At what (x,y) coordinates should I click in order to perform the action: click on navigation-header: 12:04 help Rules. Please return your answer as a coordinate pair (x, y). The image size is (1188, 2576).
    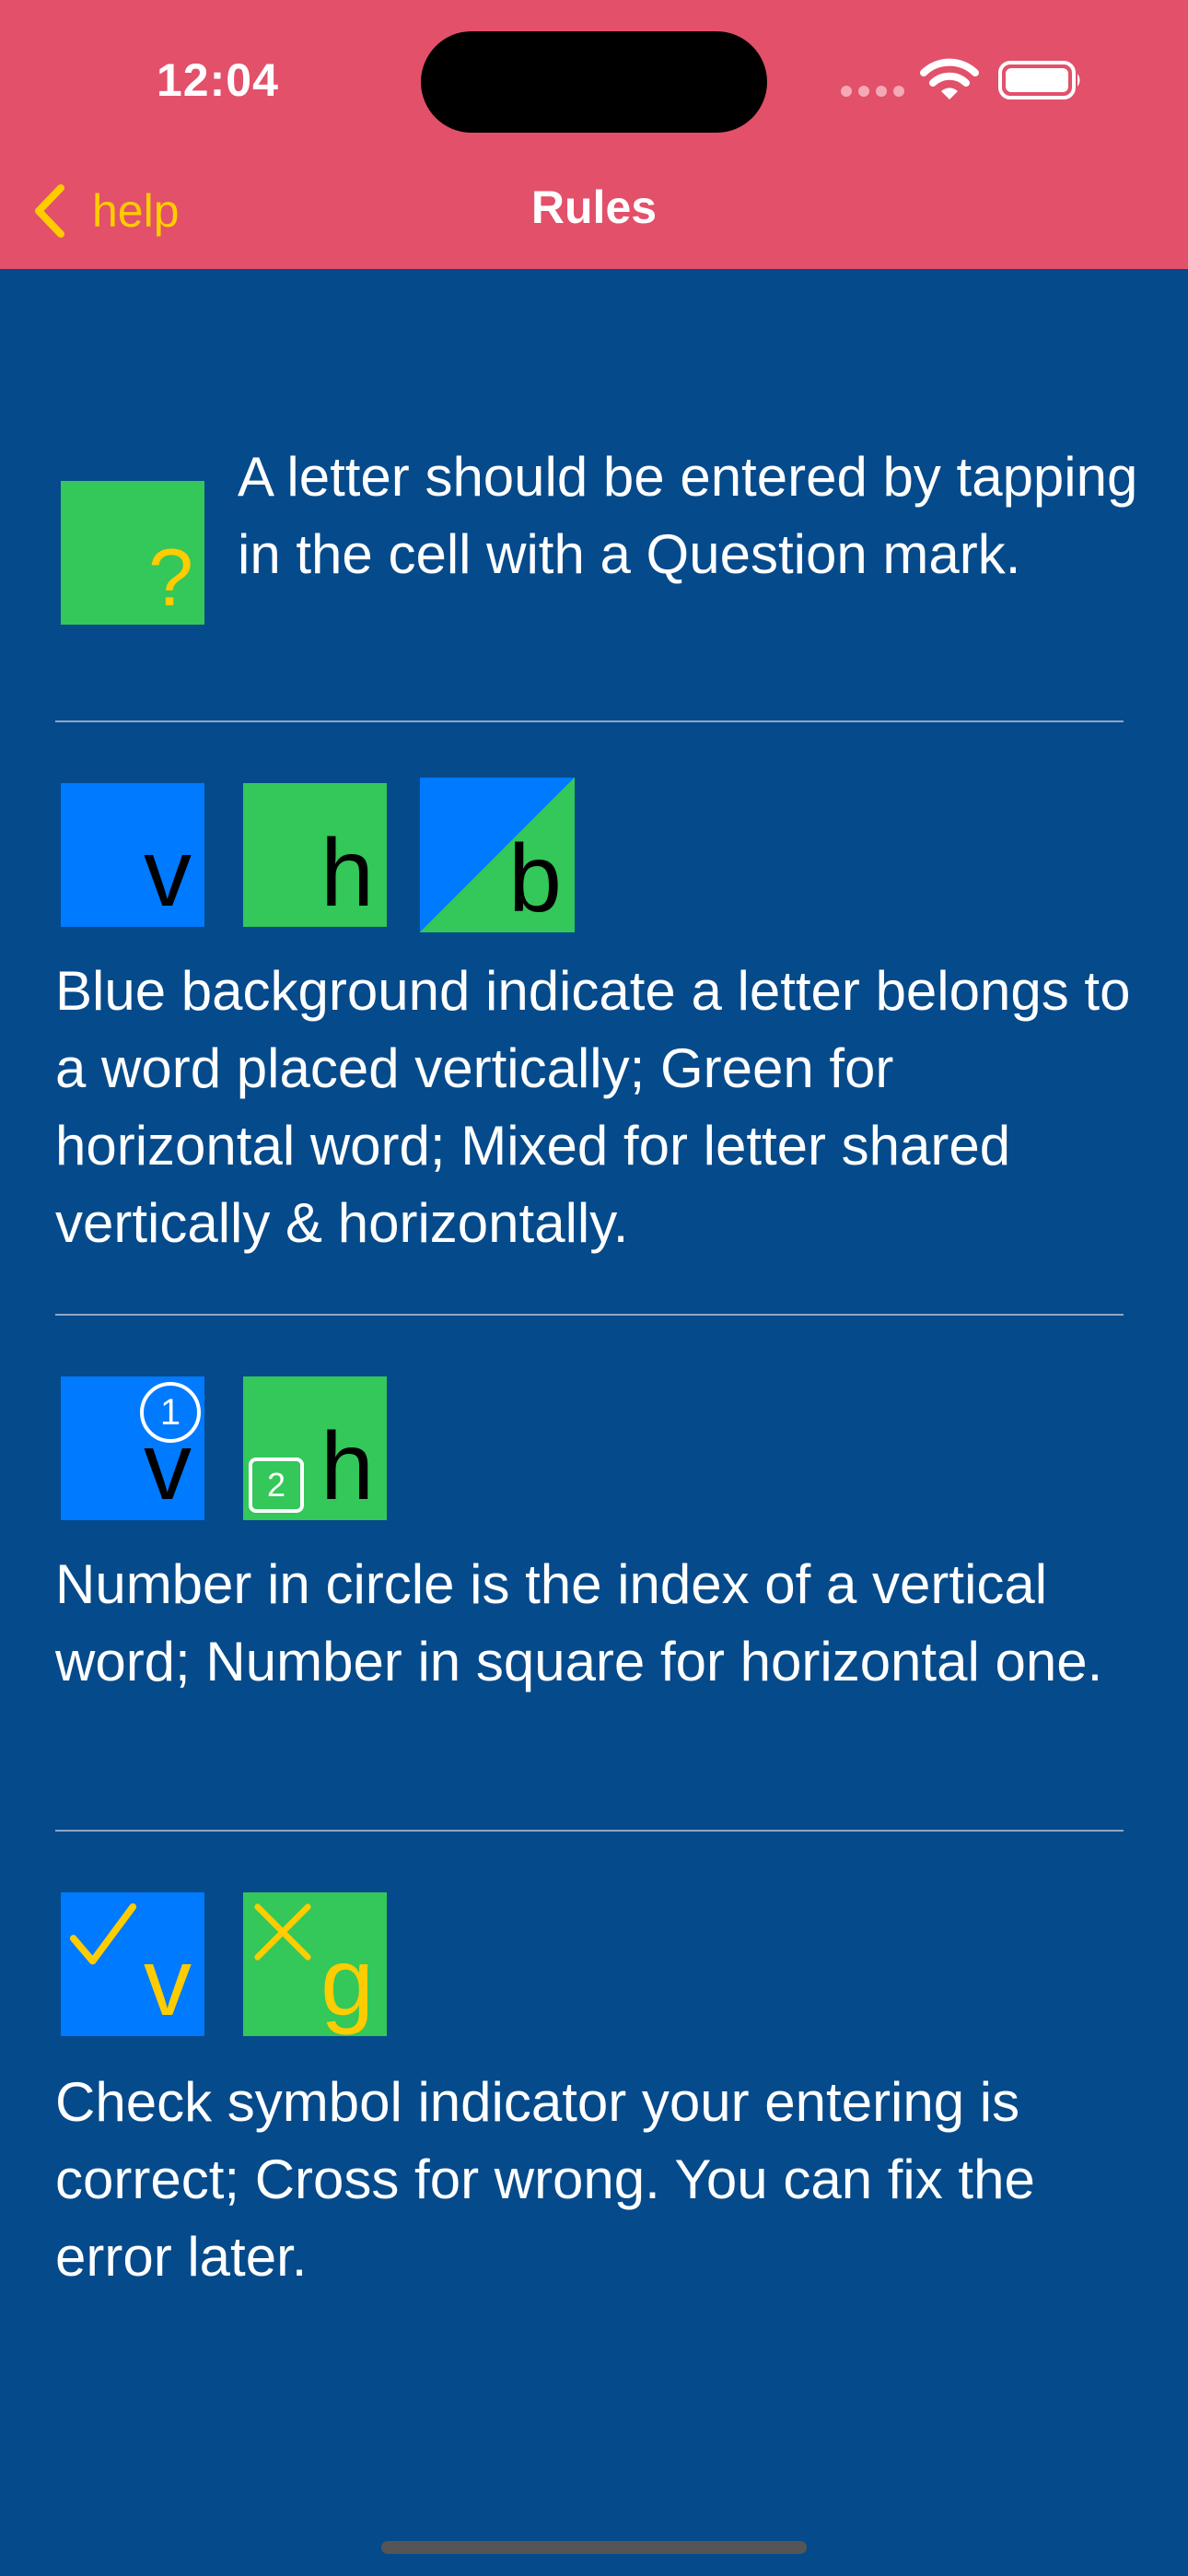
    Looking at the image, I should click on (594, 134).